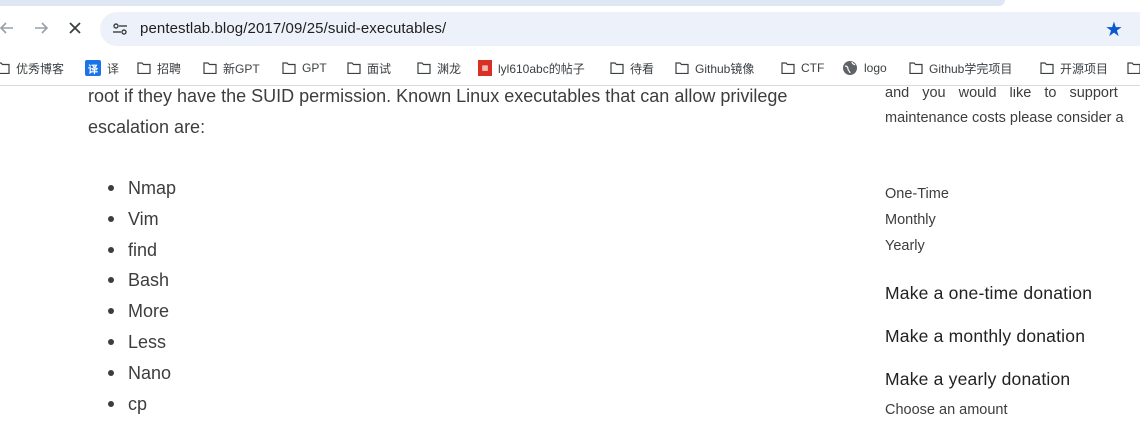 Image resolution: width=1140 pixels, height=437 pixels. What do you see at coordinates (850, 68) in the screenshot?
I see `globe-icon` at bounding box center [850, 68].